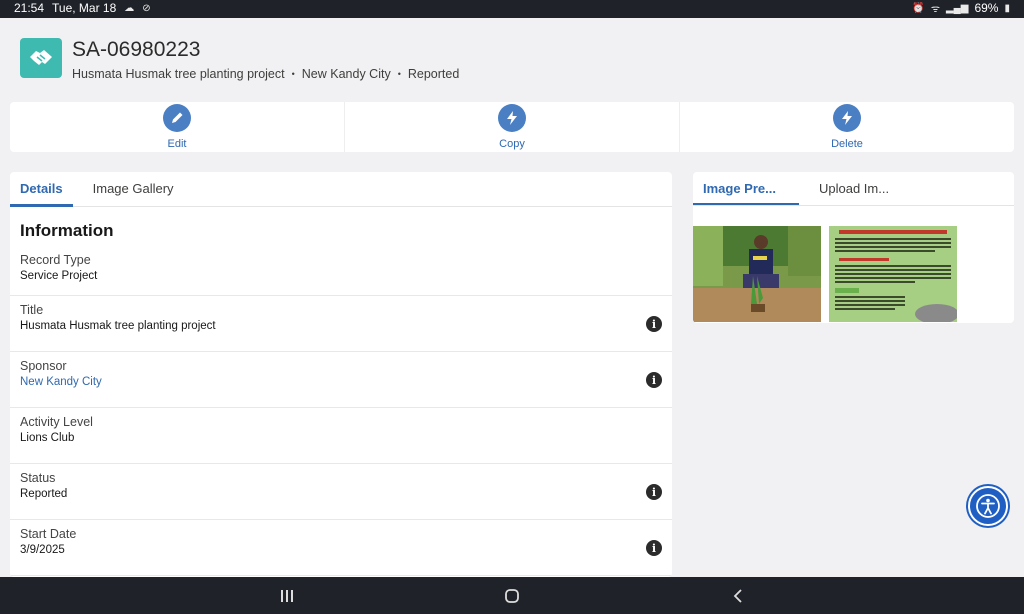 The image size is (1024, 614). Describe the element at coordinates (44, 494) in the screenshot. I see `field-value: Reported` at that location.